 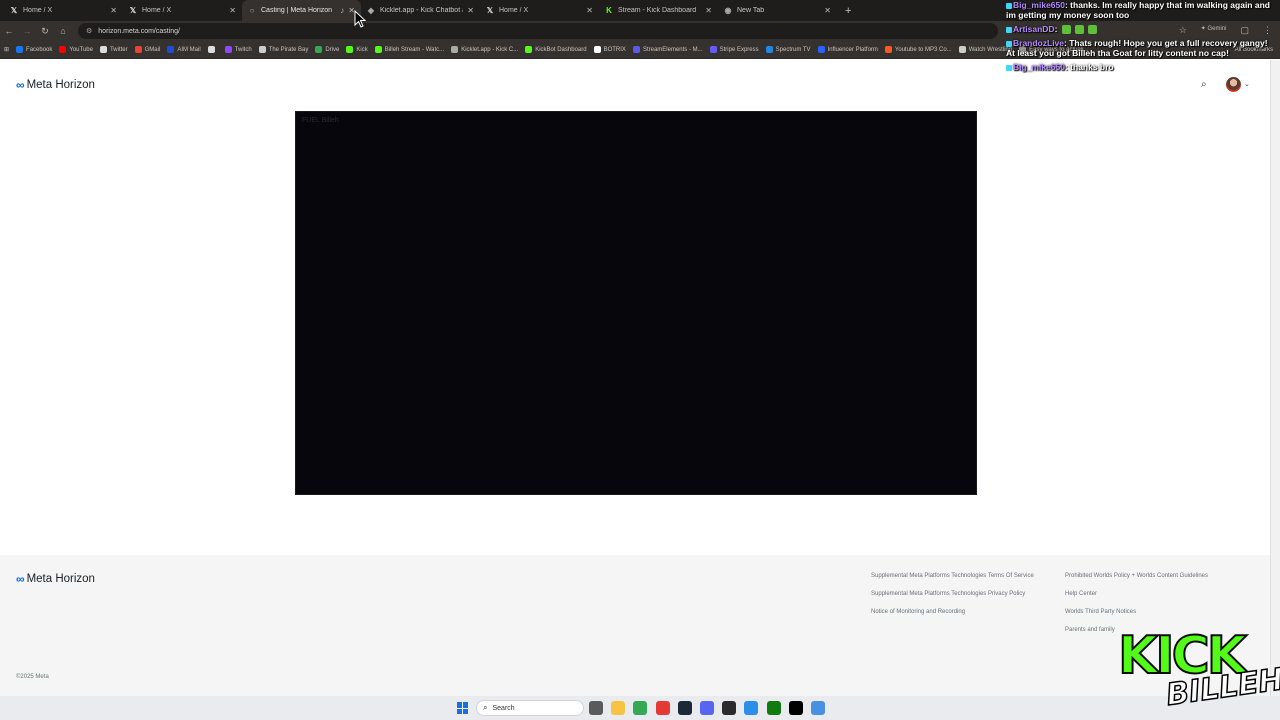 I want to click on file-explorer-icon, so click(x=596, y=708).